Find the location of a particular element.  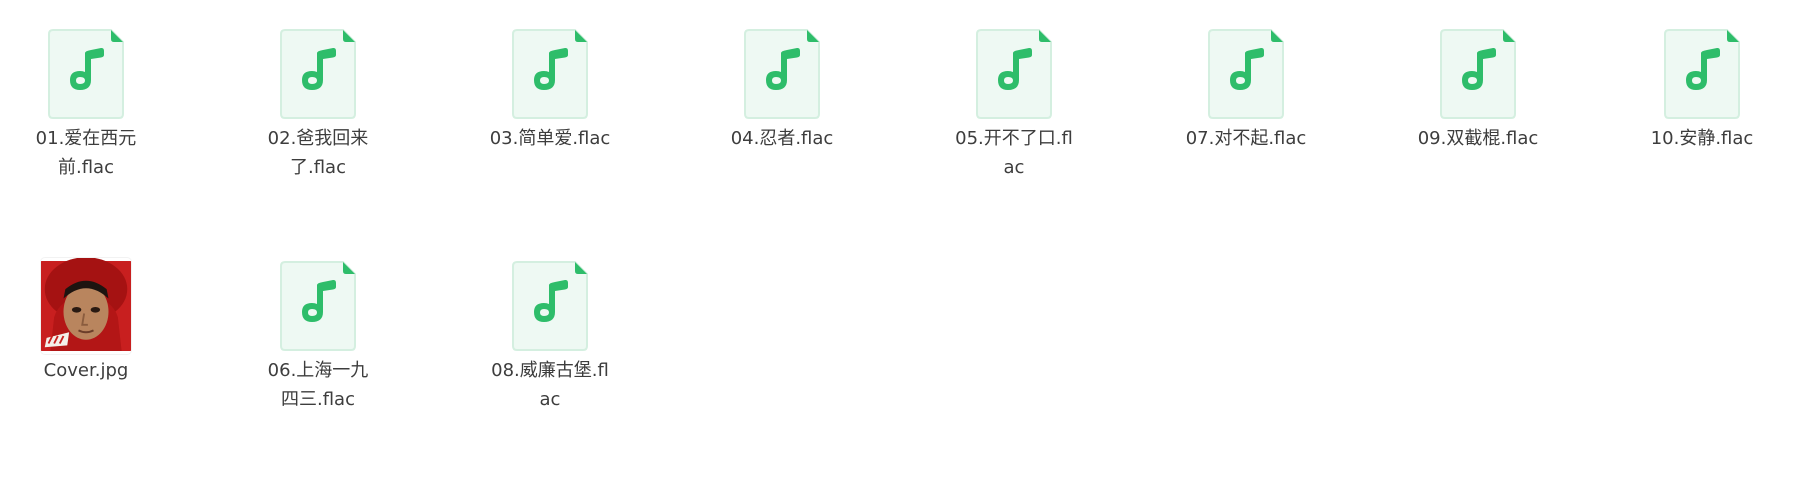

file-item-07: 07.对不起.flac is located at coordinates (1246, 100).